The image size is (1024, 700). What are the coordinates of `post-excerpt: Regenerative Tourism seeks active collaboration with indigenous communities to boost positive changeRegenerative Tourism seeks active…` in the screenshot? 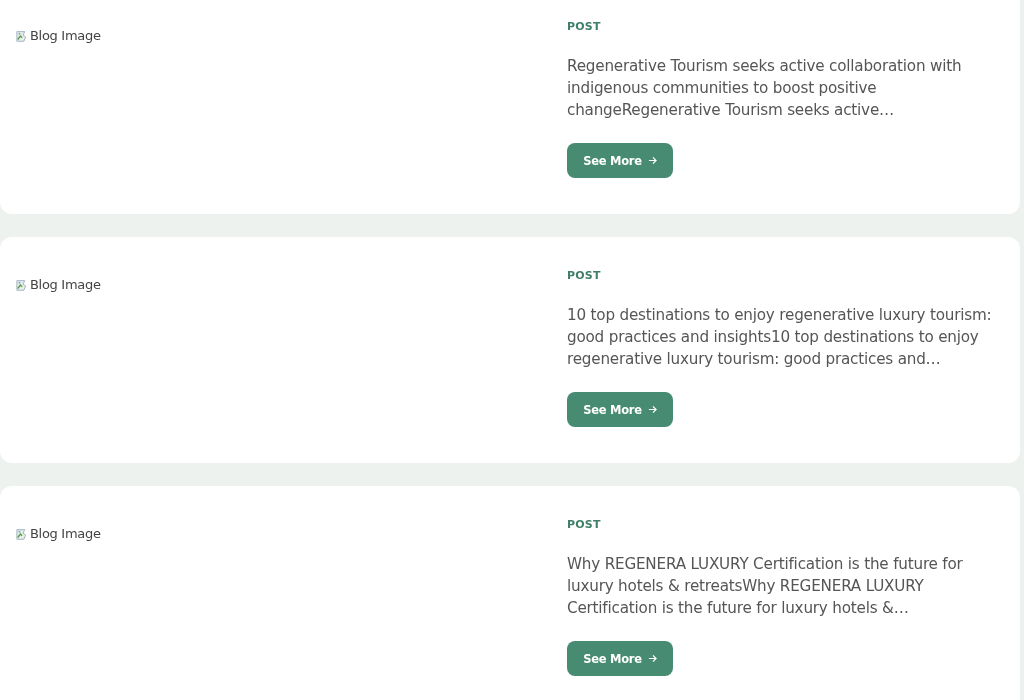 It's located at (765, 88).